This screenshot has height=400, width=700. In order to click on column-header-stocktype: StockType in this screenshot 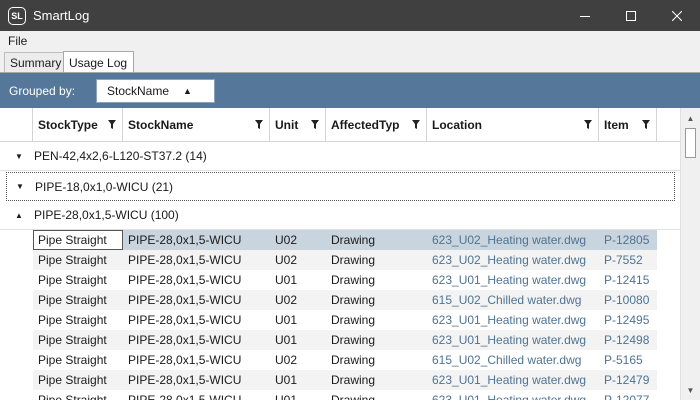, I will do `click(78, 125)`.